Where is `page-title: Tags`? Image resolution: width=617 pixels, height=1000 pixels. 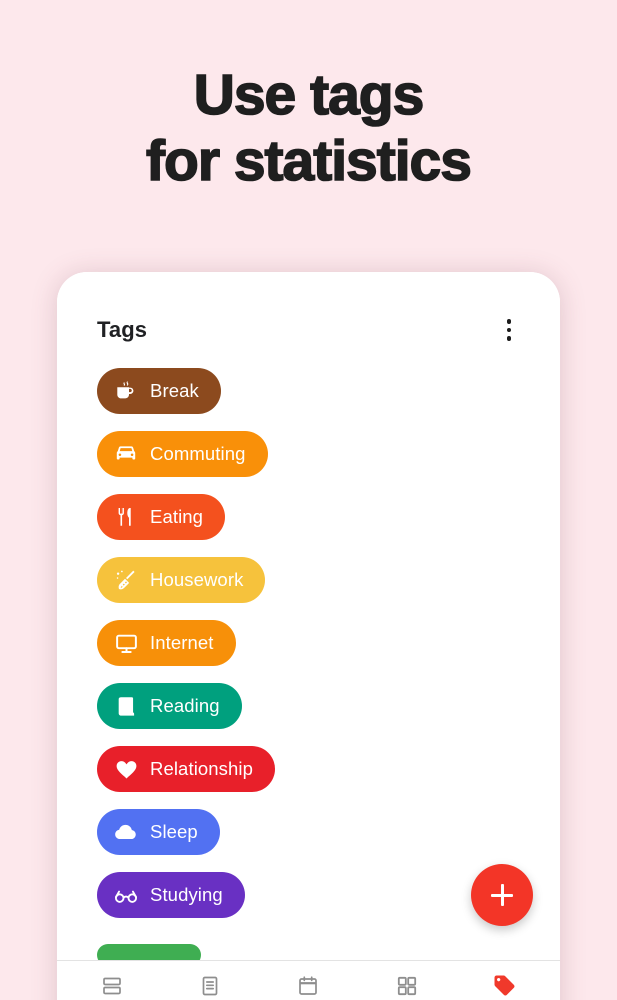
page-title: Tags is located at coordinates (122, 329).